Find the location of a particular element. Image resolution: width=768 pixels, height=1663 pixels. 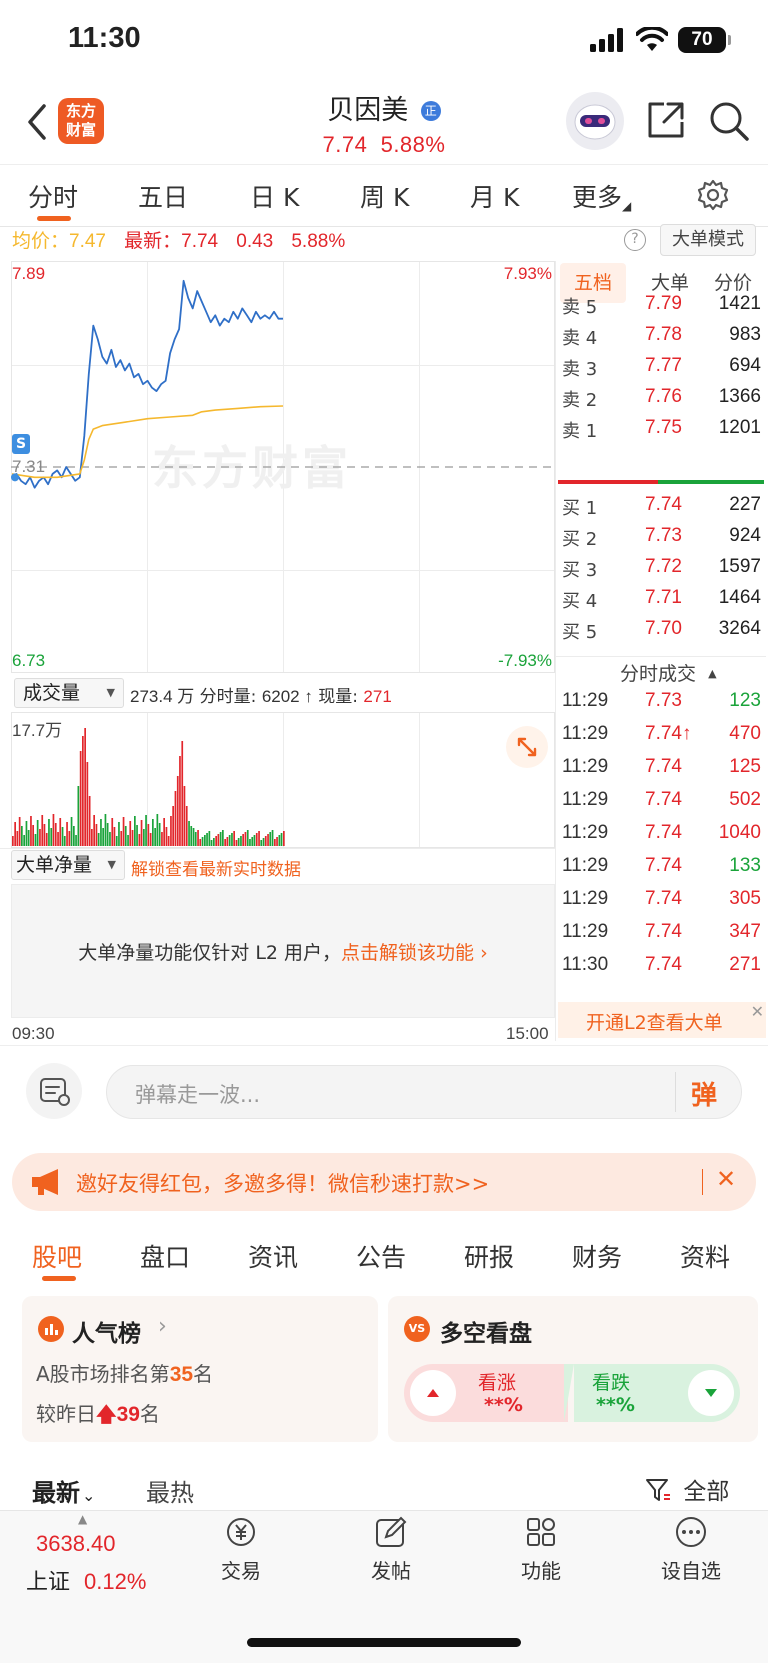

filter-all-button: 全部 is located at coordinates (686, 1489).